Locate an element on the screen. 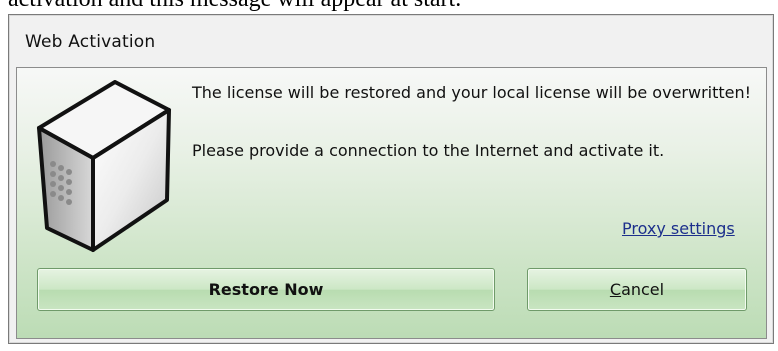 This screenshot has height=351, width=778. cancel-accelerator: C is located at coordinates (615, 289).